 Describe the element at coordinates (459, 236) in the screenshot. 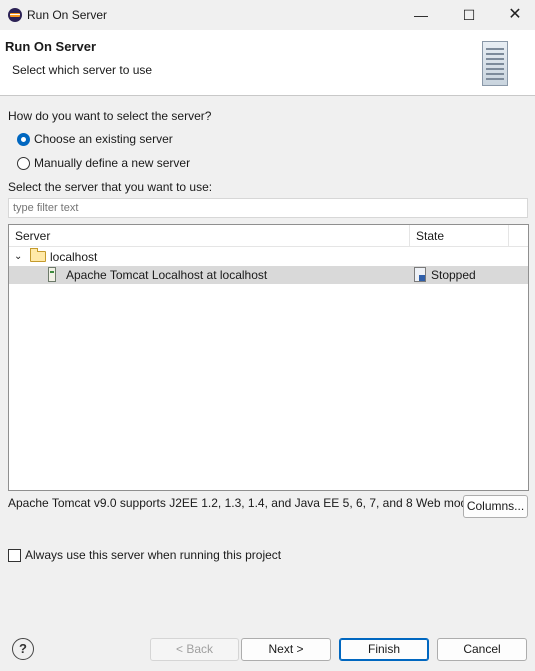

I see `column-header-state: State` at that location.